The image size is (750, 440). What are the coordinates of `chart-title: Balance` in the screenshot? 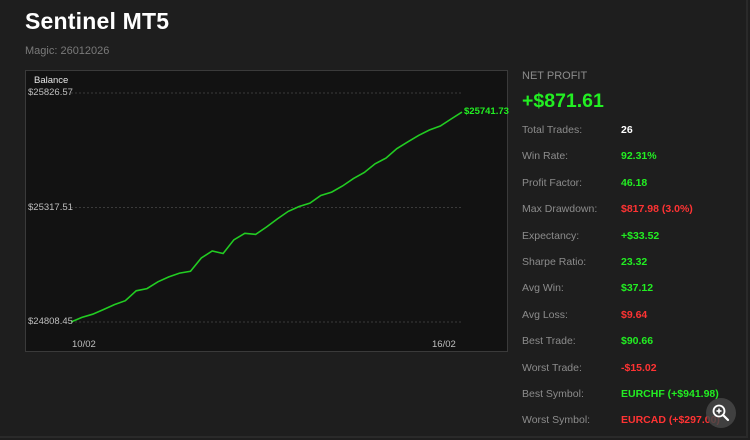 It's located at (51, 80).